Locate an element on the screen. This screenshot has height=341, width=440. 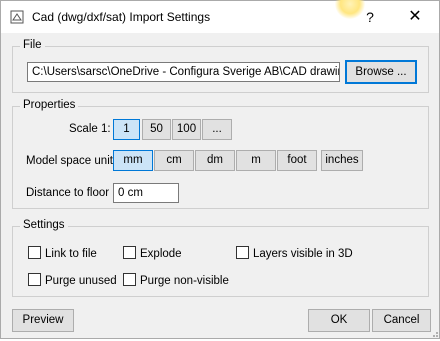
settings-group-label: Settings is located at coordinates (44, 225).